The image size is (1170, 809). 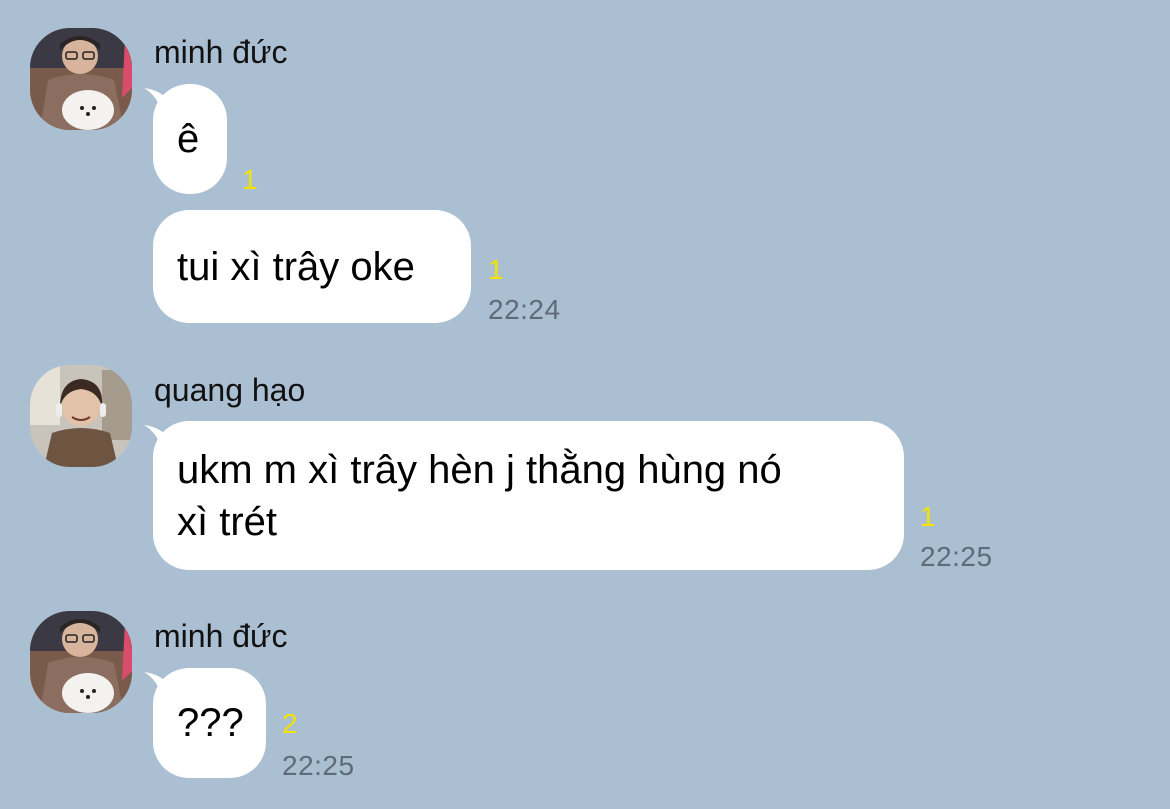 I want to click on message-text: ê, so click(x=188, y=139).